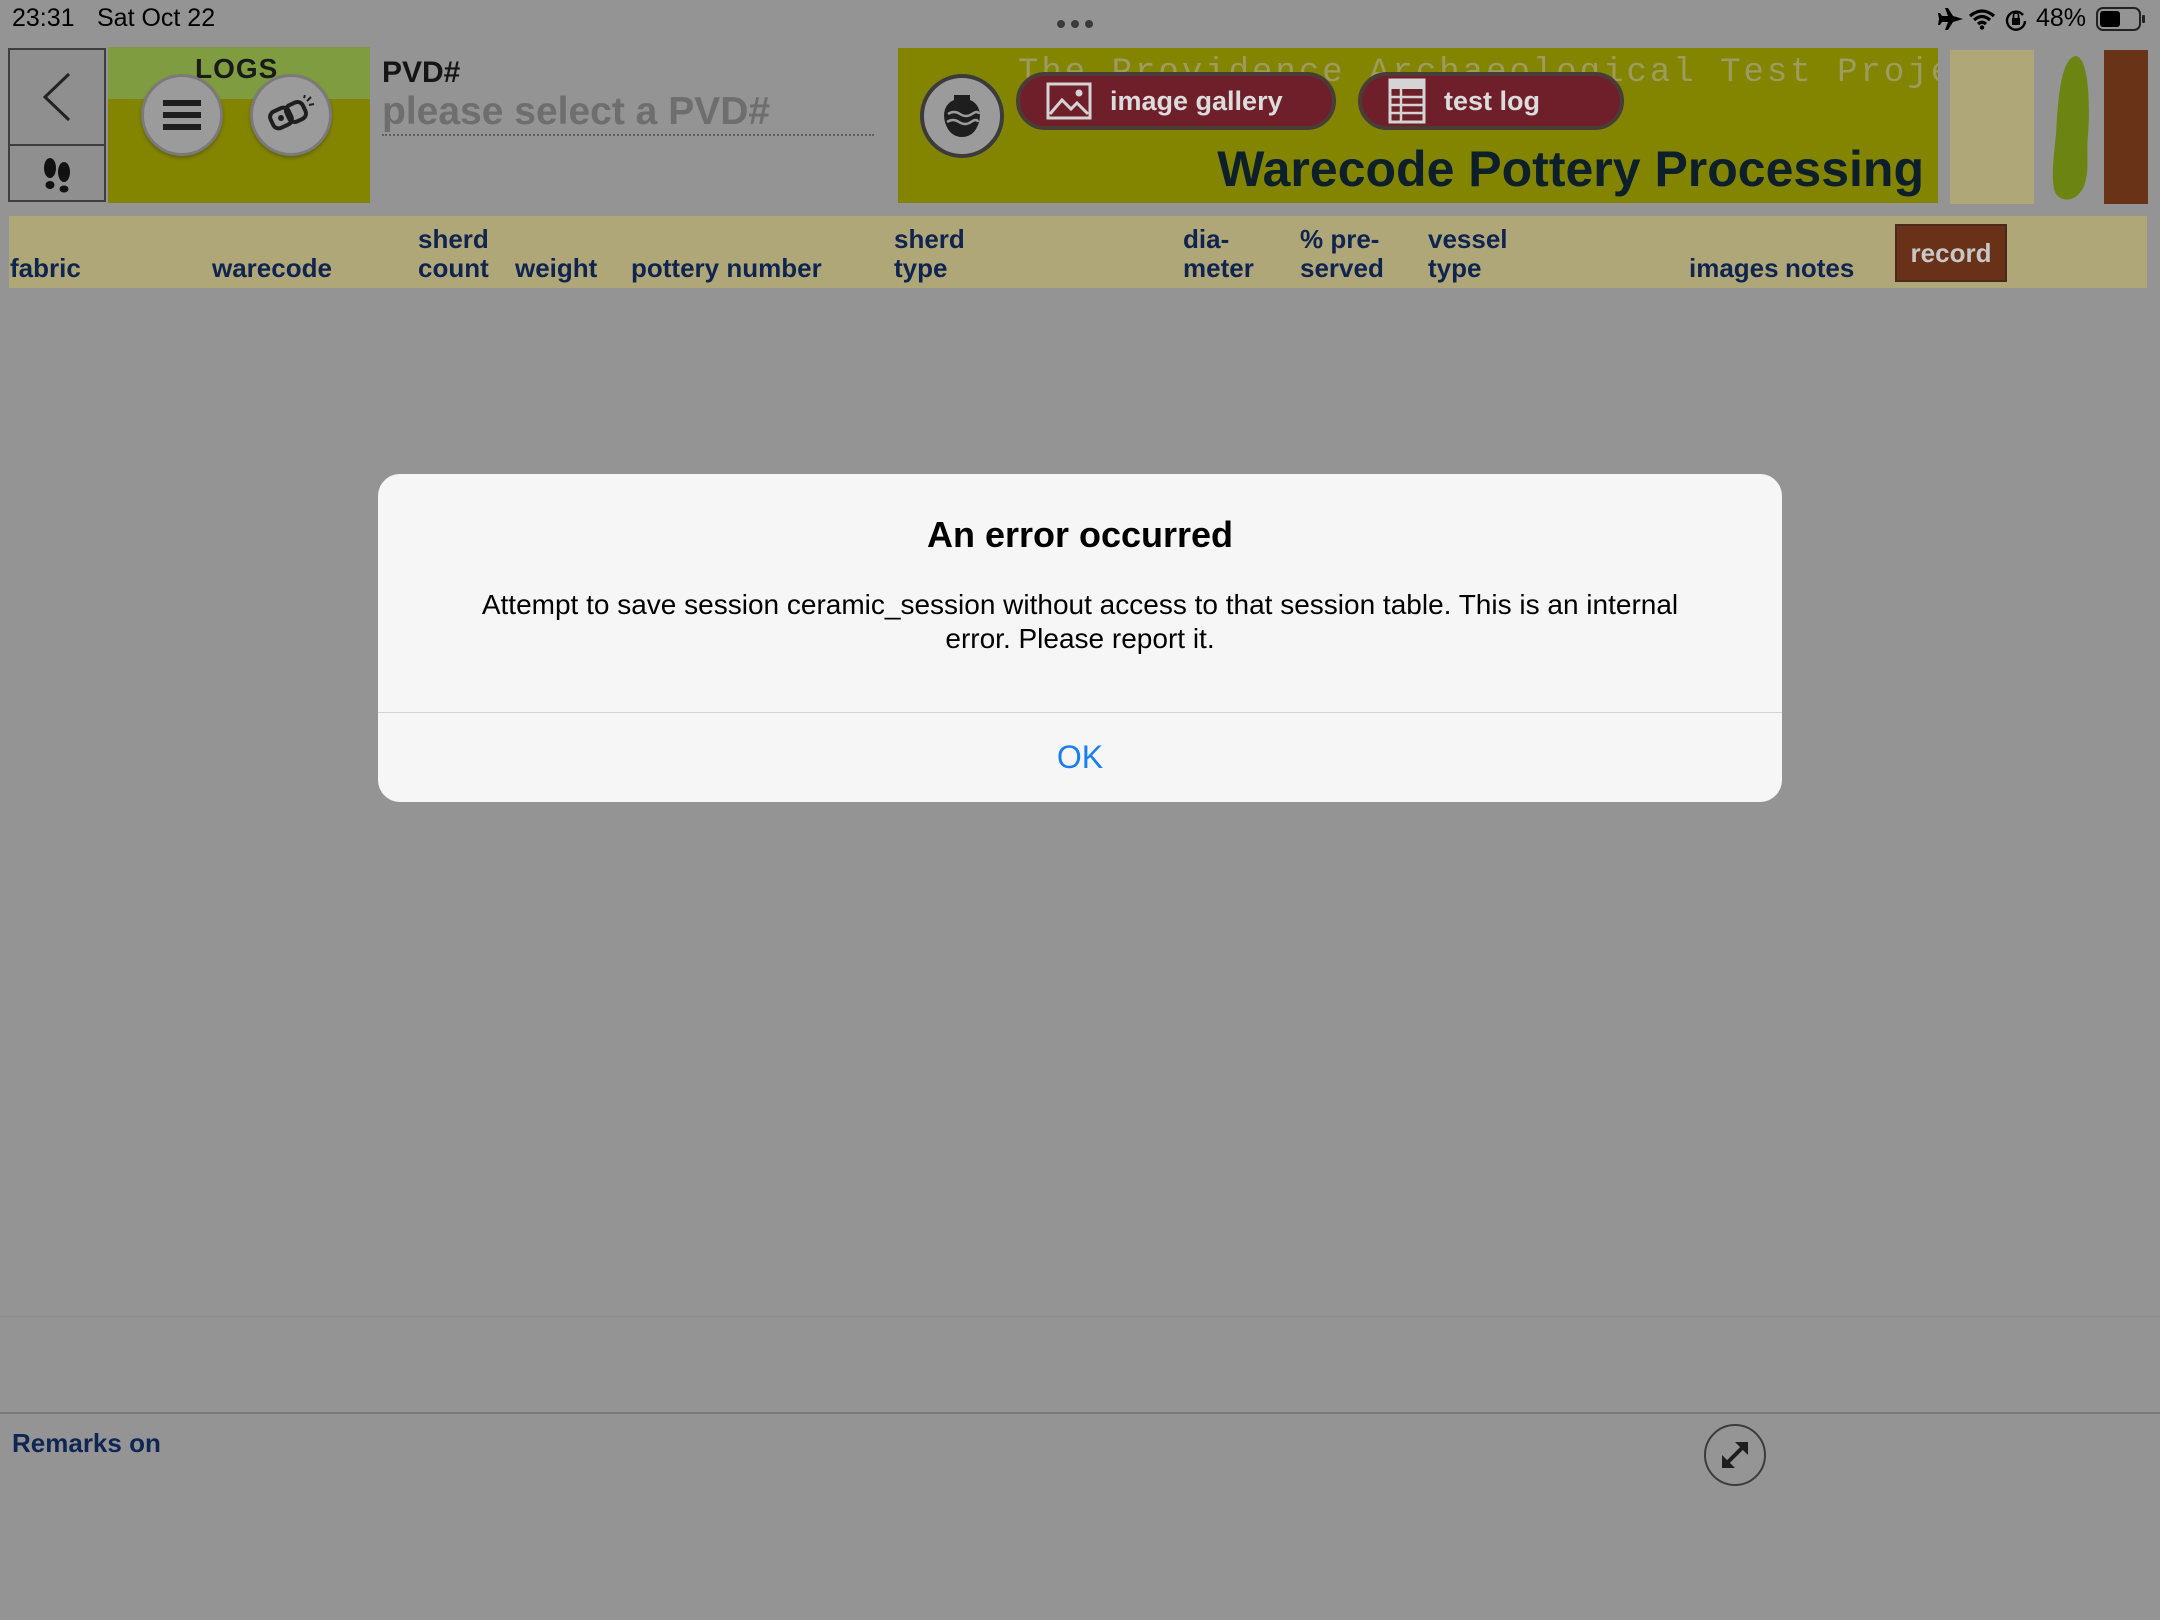 This screenshot has width=2160, height=1620. What do you see at coordinates (1455, 268) in the screenshot?
I see `col-vessel-type-line2: type` at bounding box center [1455, 268].